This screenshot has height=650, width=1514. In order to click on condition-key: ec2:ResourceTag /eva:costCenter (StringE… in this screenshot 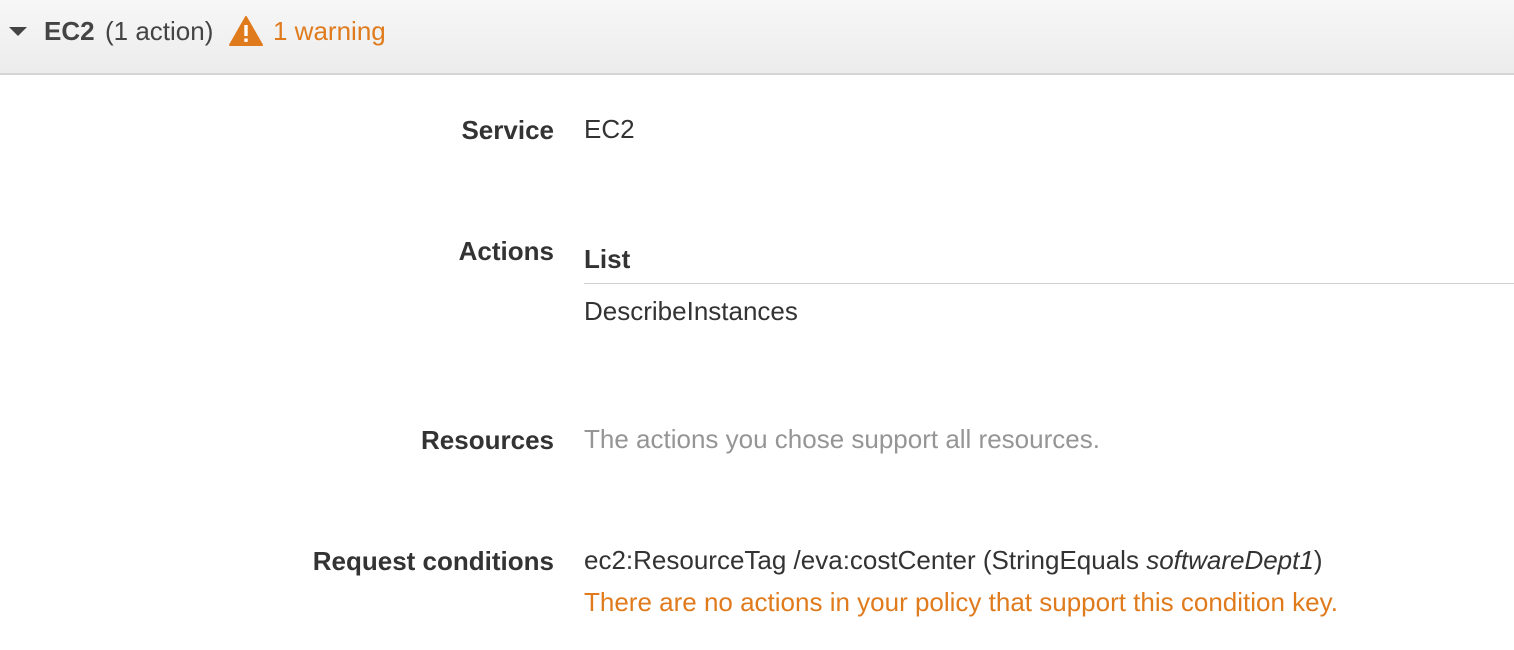, I will do `click(865, 560)`.